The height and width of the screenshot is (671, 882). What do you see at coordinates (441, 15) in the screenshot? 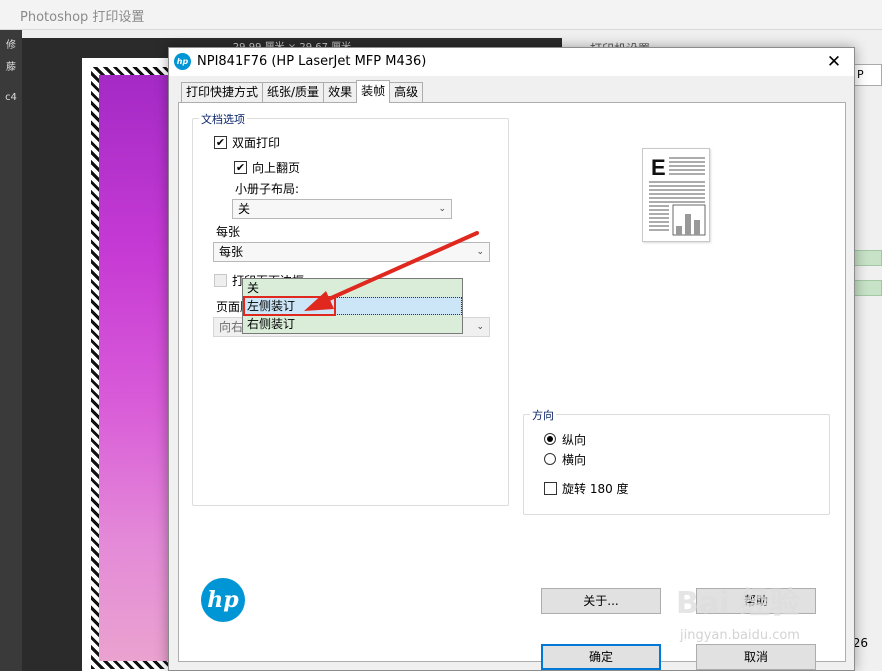
I see `photoshop-titlebar: Photoshop 打印设置` at bounding box center [441, 15].